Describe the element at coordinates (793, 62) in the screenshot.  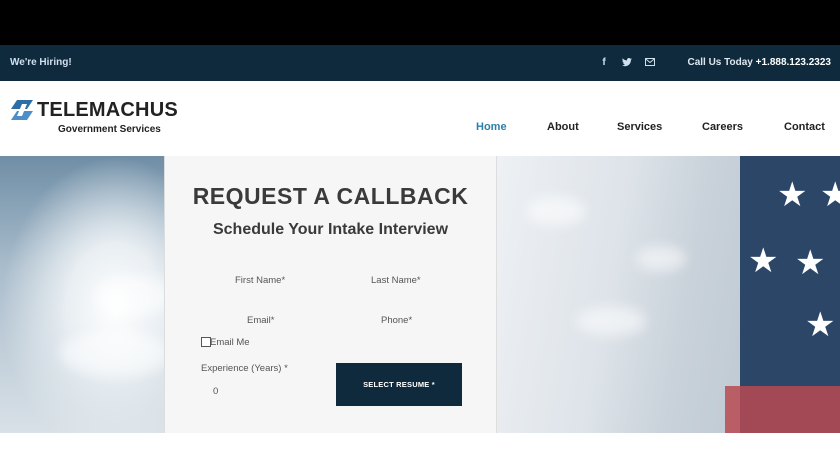
I see `phone-number: +1.888.123.2323` at that location.